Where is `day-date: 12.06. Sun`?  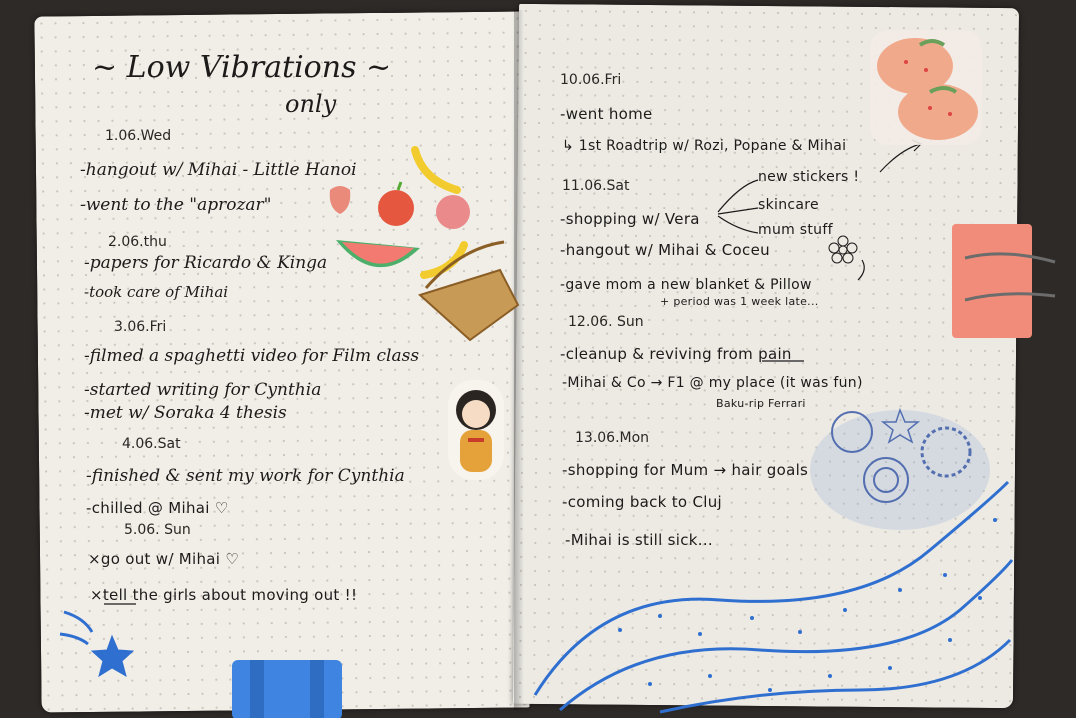 day-date: 12.06. Sun is located at coordinates (606, 322).